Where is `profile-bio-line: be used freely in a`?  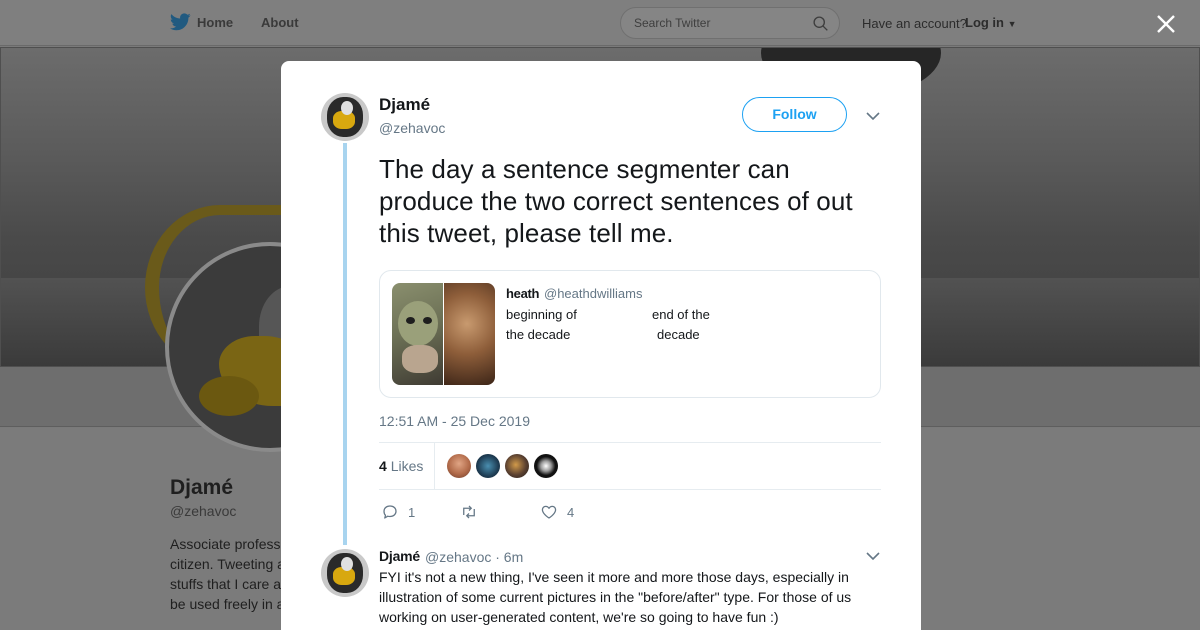
profile-bio-line: be used freely in a is located at coordinates (227, 604).